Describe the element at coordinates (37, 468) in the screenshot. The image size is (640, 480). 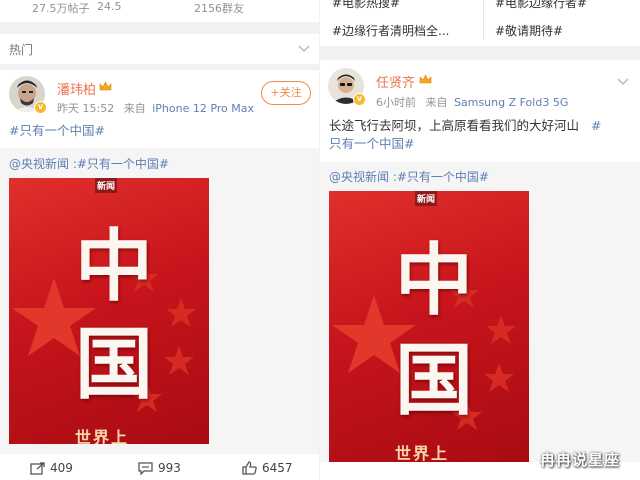
I see `repost-icon` at that location.